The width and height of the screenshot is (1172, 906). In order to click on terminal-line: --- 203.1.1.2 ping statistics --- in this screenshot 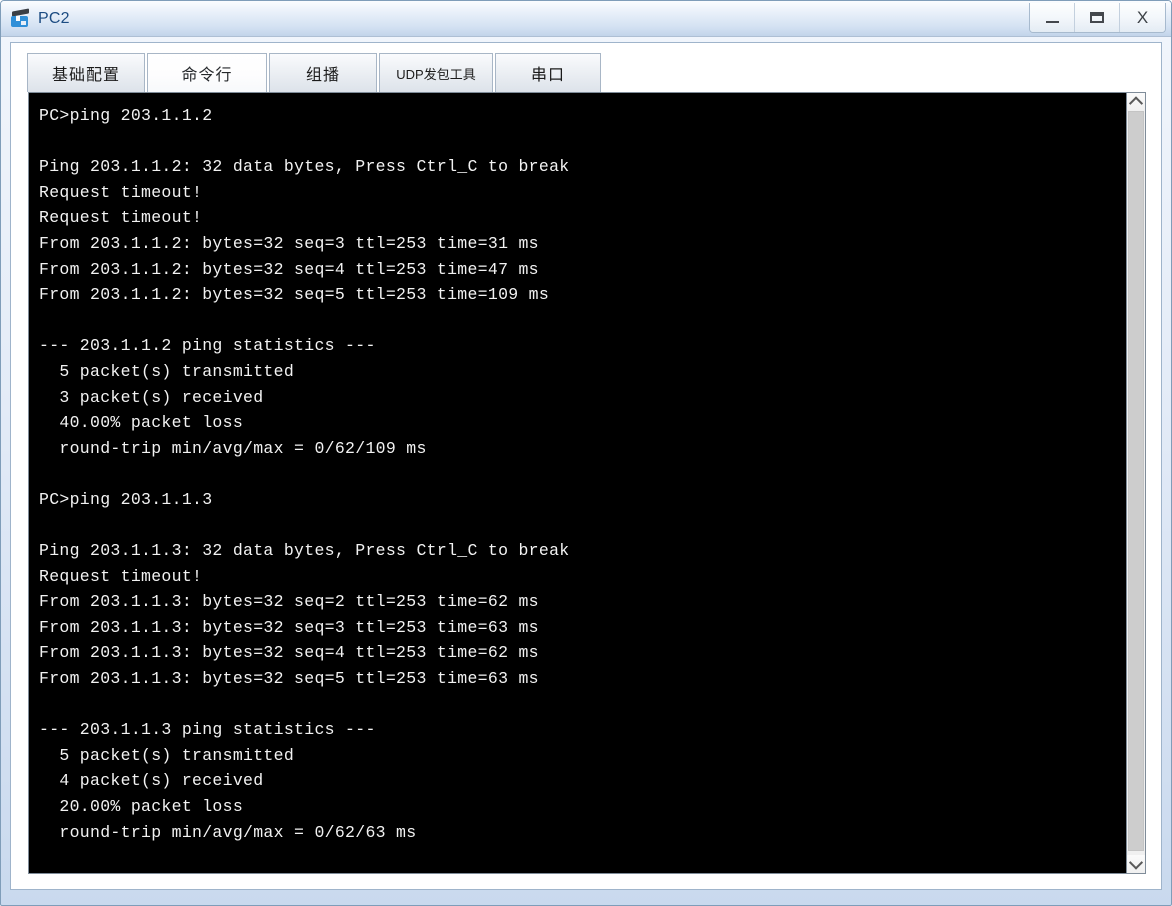, I will do `click(207, 346)`.